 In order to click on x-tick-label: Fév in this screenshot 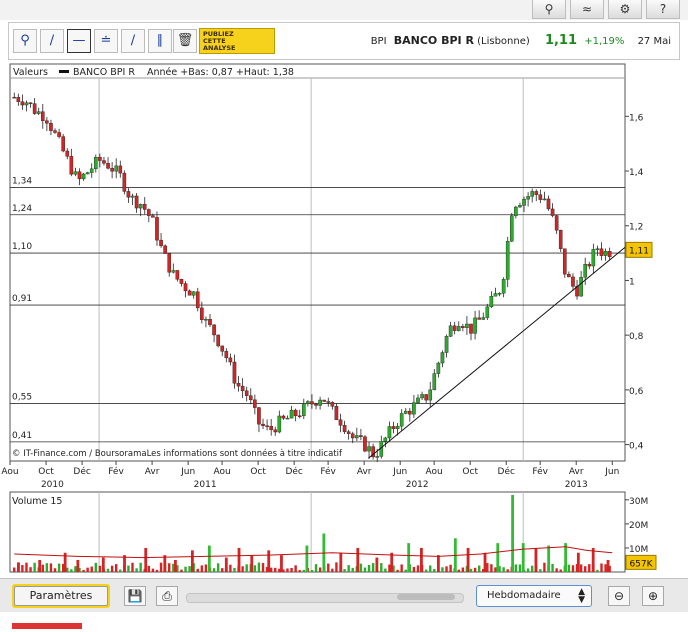, I will do `click(540, 471)`.